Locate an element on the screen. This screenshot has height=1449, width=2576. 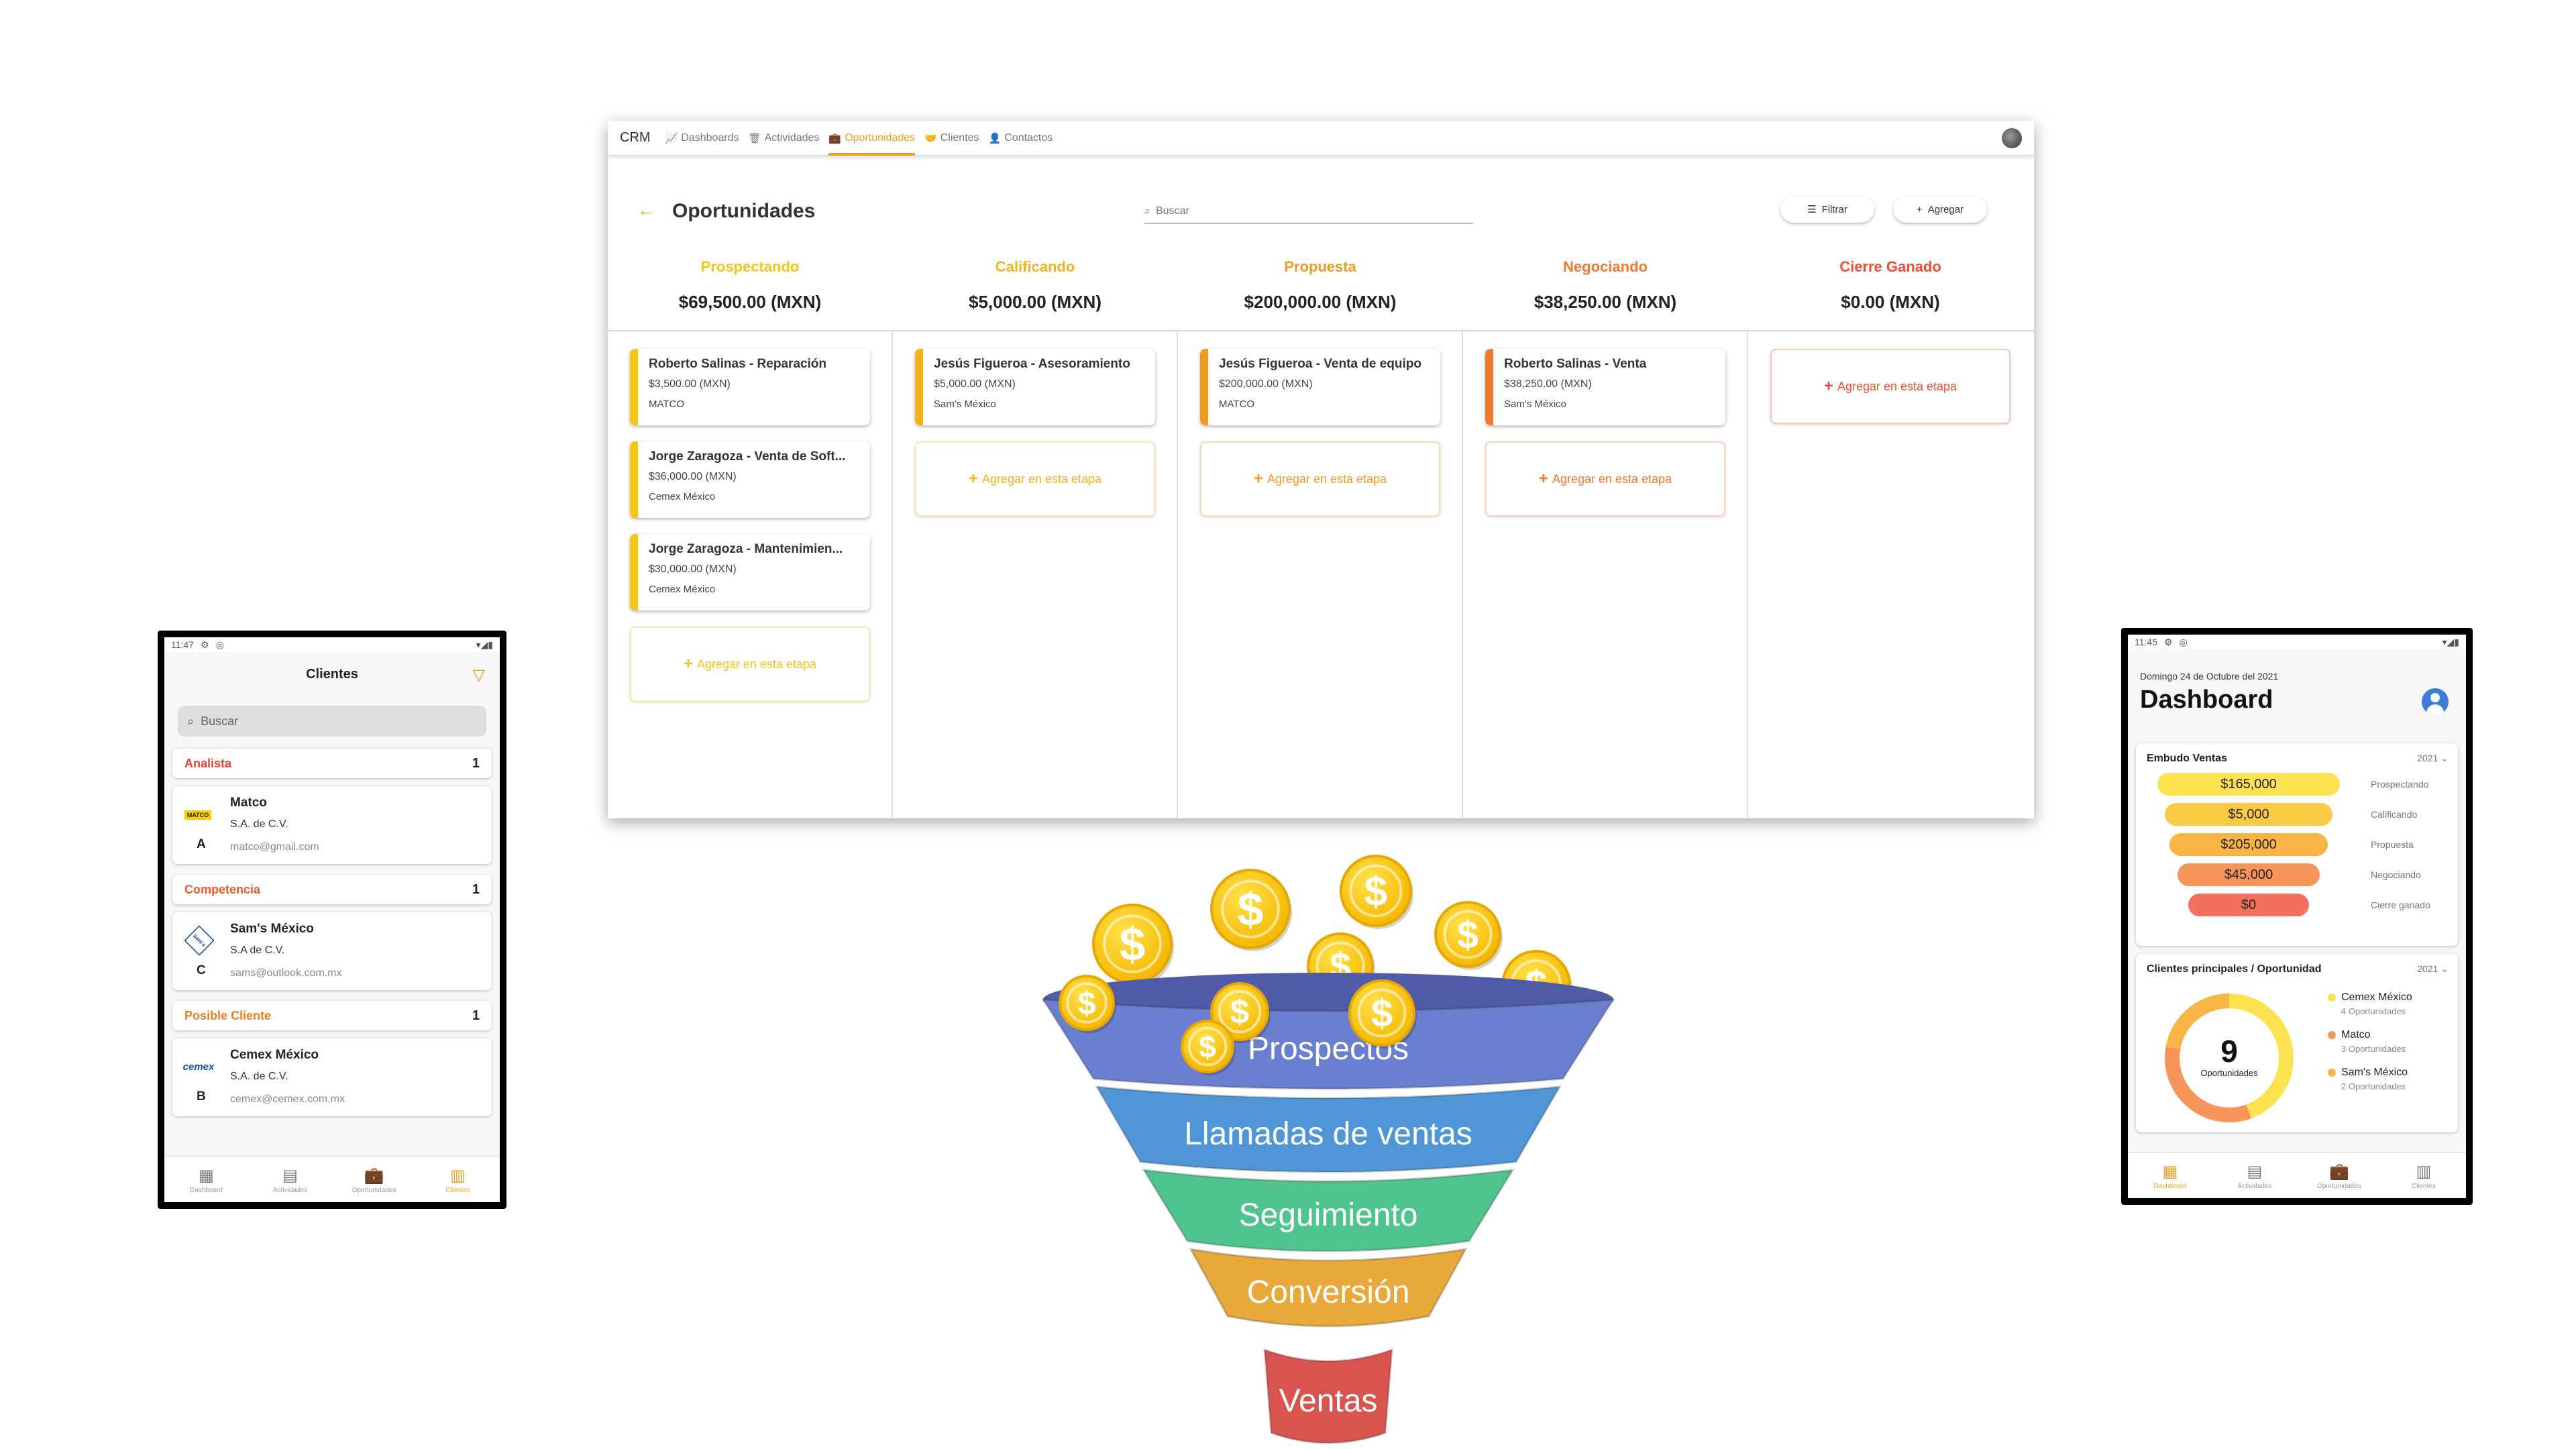
column-divider is located at coordinates (1462, 574).